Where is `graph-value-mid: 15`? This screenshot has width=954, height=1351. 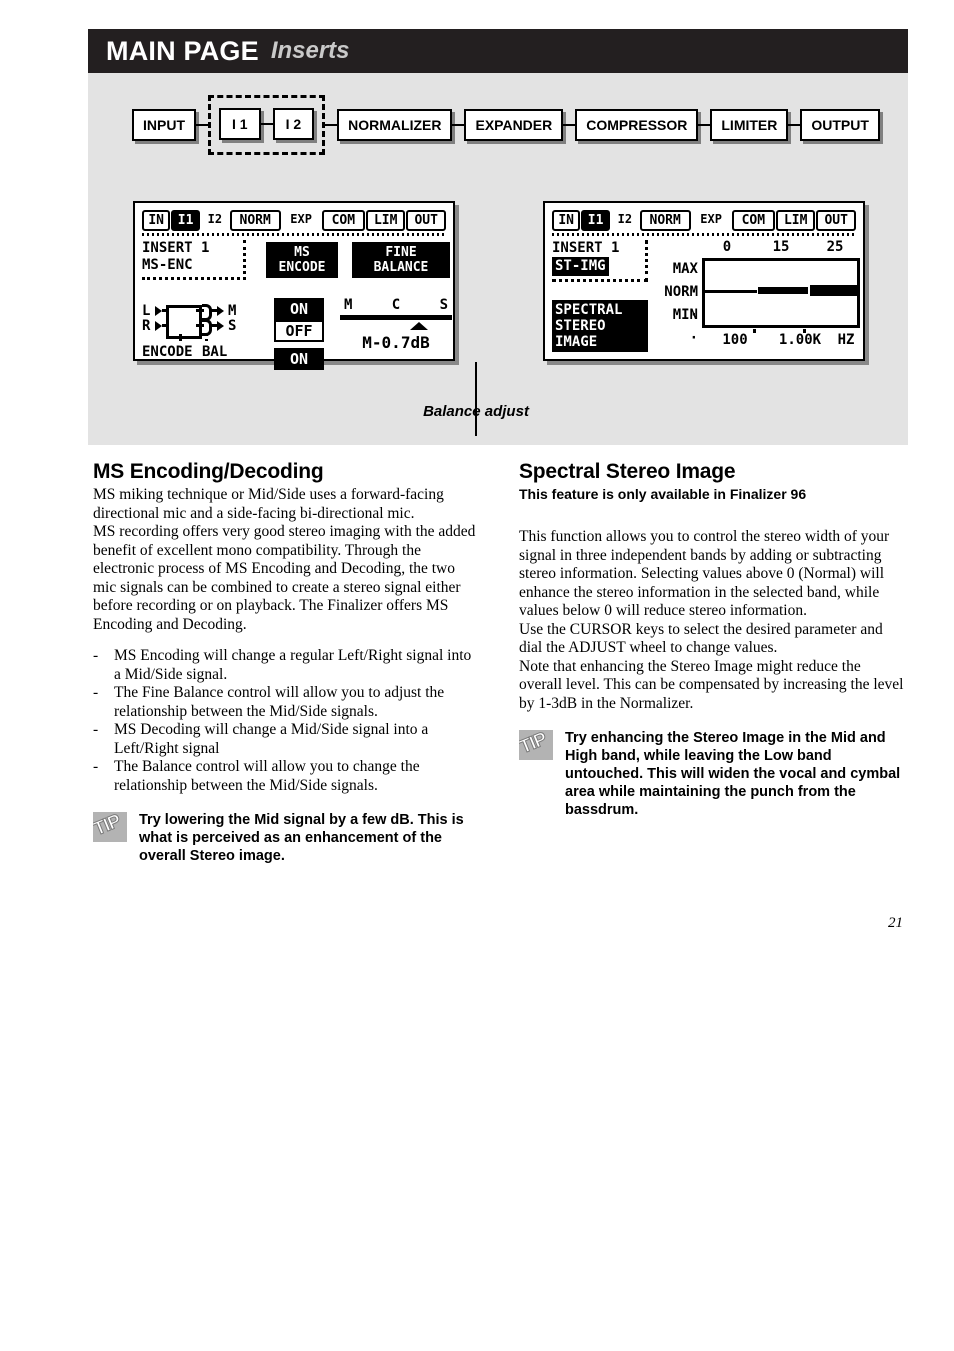
graph-value-mid: 15 is located at coordinates (781, 247).